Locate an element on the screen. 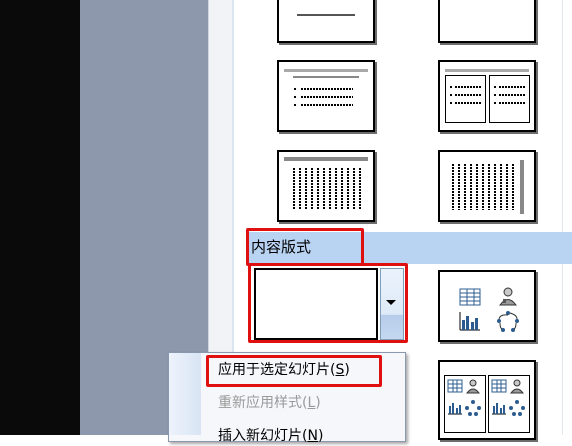 The width and height of the screenshot is (572, 446). layout-content is located at coordinates (487, 306).